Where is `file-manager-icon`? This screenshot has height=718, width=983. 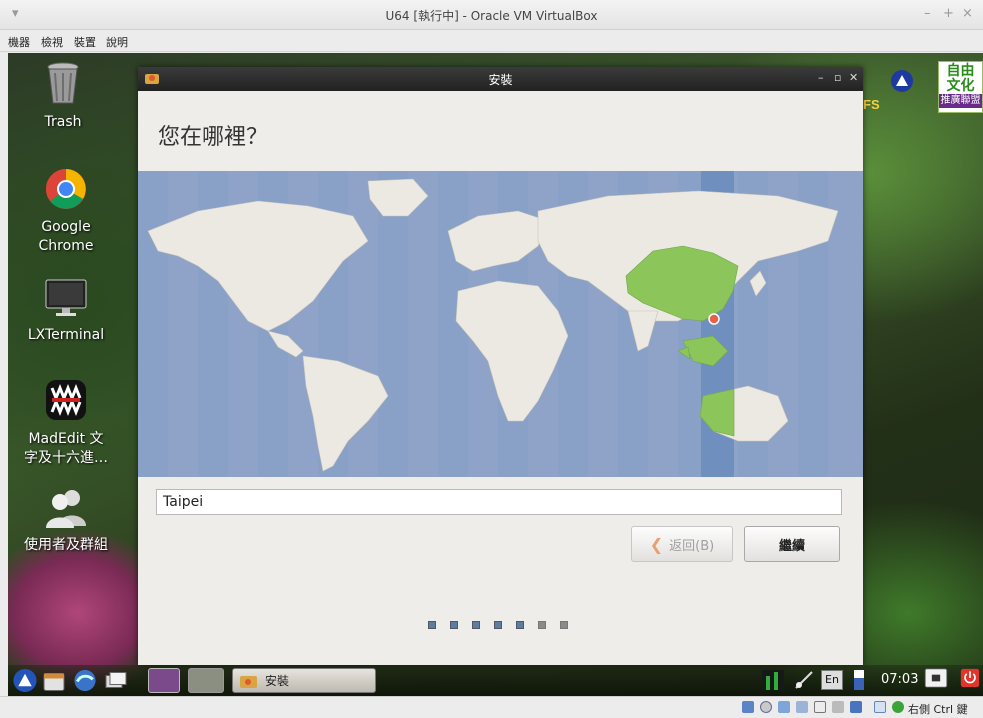
file-manager-icon is located at coordinates (54, 681).